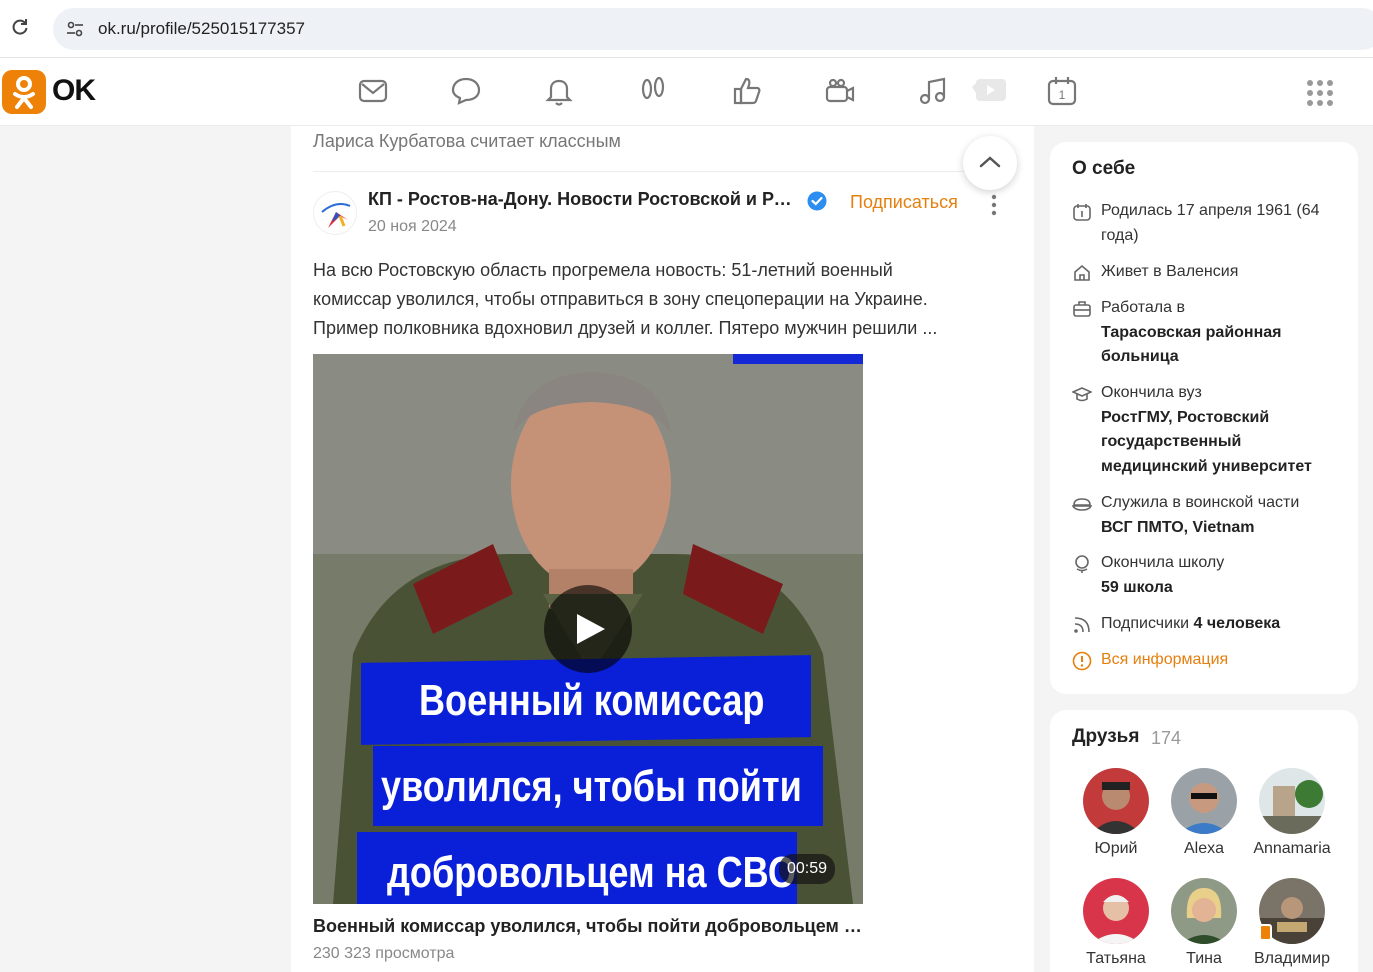  Describe the element at coordinates (1104, 168) in the screenshot. I see `about-title: О себе` at that location.